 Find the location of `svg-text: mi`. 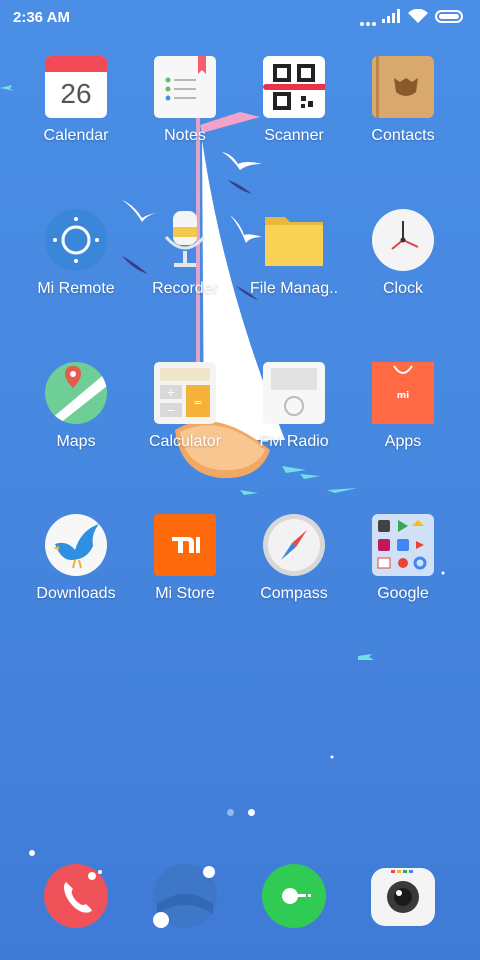

svg-text: mi is located at coordinates (403, 396).